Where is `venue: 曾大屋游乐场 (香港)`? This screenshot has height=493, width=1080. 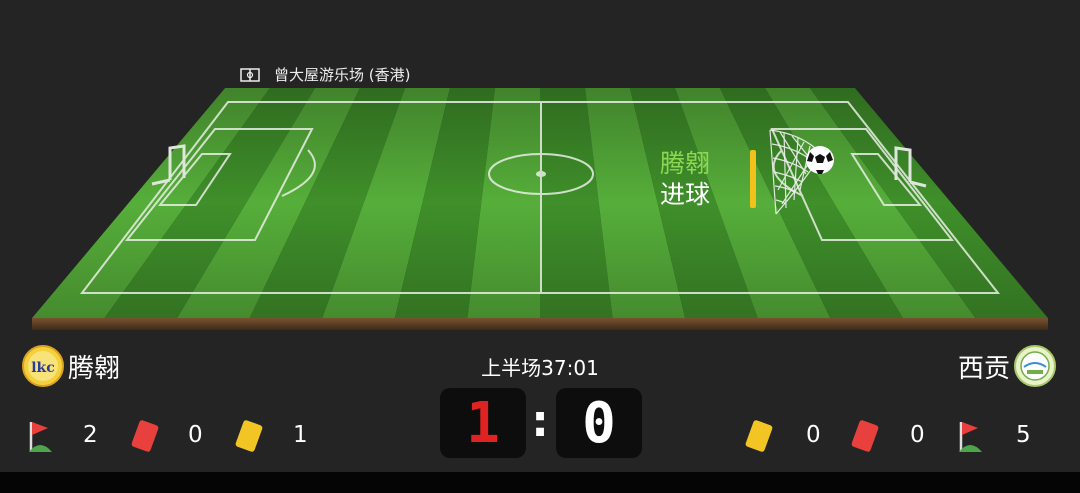 venue: 曾大屋游乐场 (香港) is located at coordinates (325, 74).